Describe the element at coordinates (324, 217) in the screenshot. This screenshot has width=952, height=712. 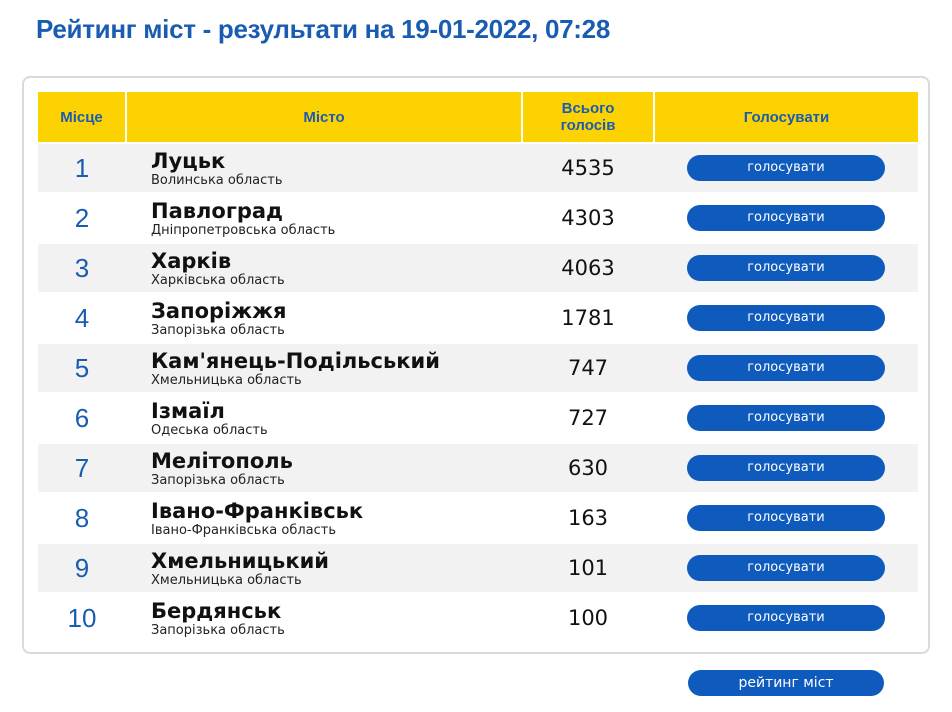
I see `city-cell: Павлоград Дніпропетровська область` at that location.